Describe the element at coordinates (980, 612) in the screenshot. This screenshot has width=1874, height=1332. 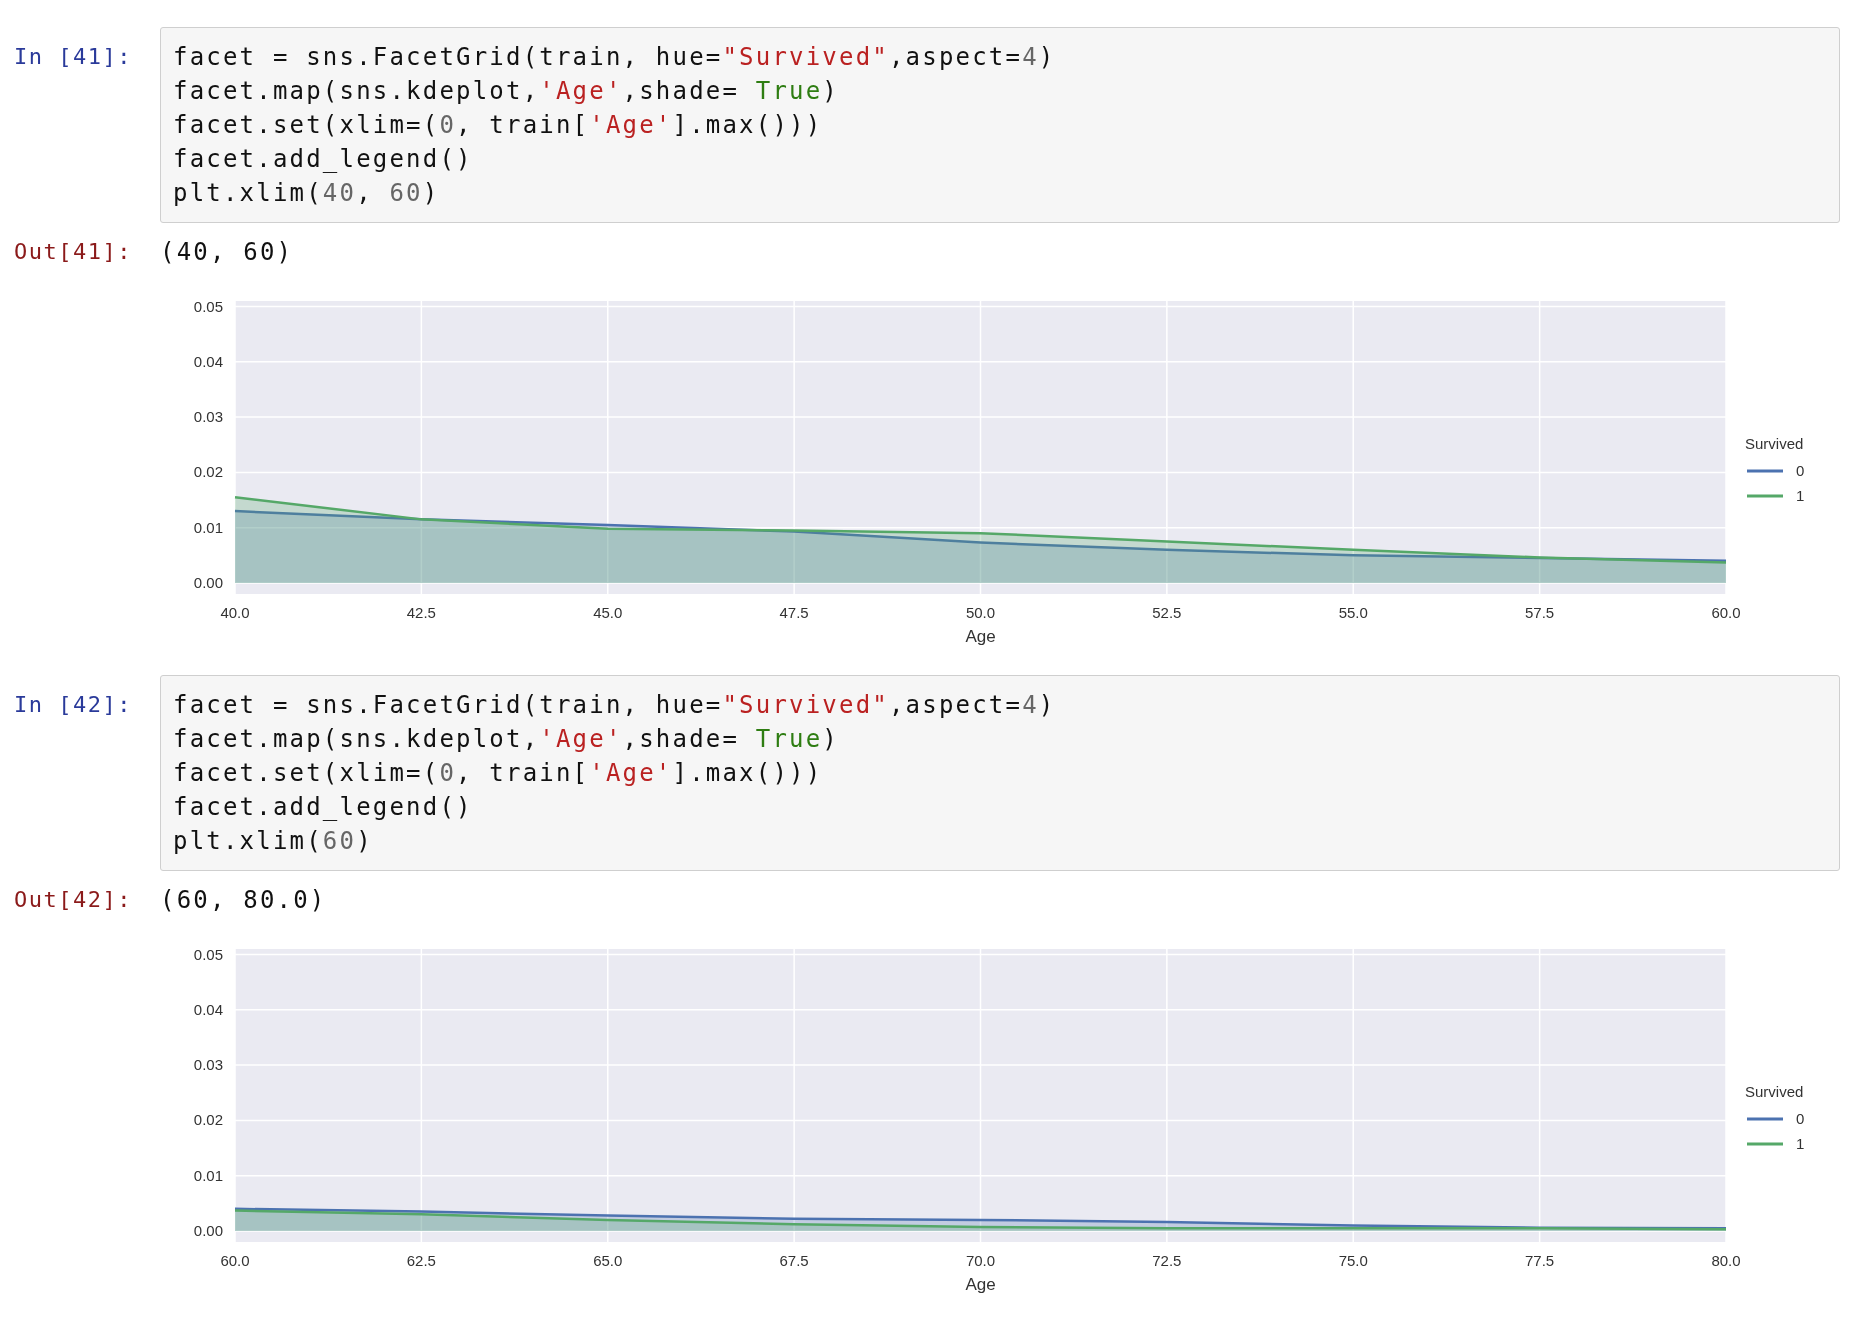
I see `x-tick-label: 50.0` at that location.